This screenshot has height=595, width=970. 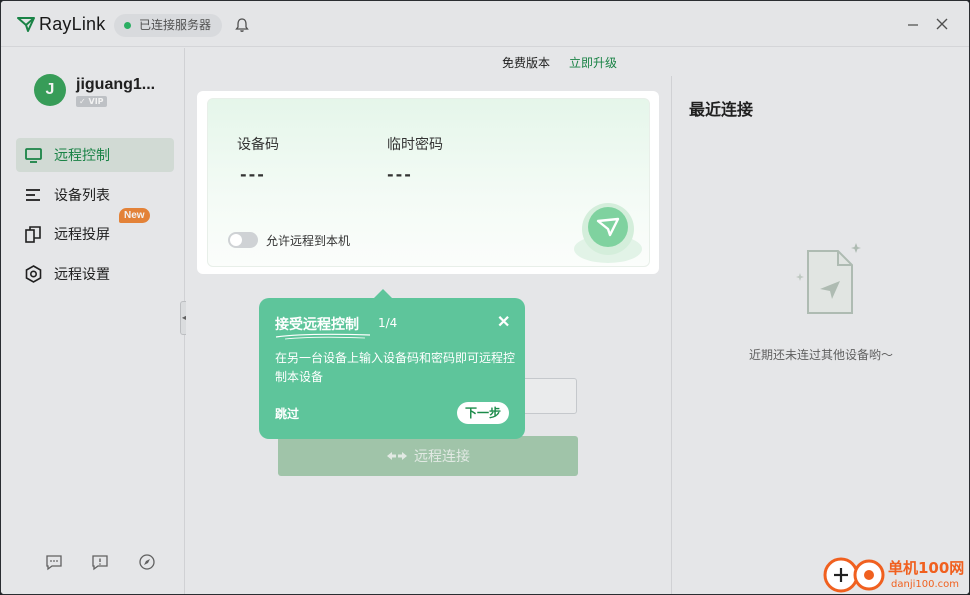 What do you see at coordinates (50, 90) in the screenshot?
I see `avatar: J` at bounding box center [50, 90].